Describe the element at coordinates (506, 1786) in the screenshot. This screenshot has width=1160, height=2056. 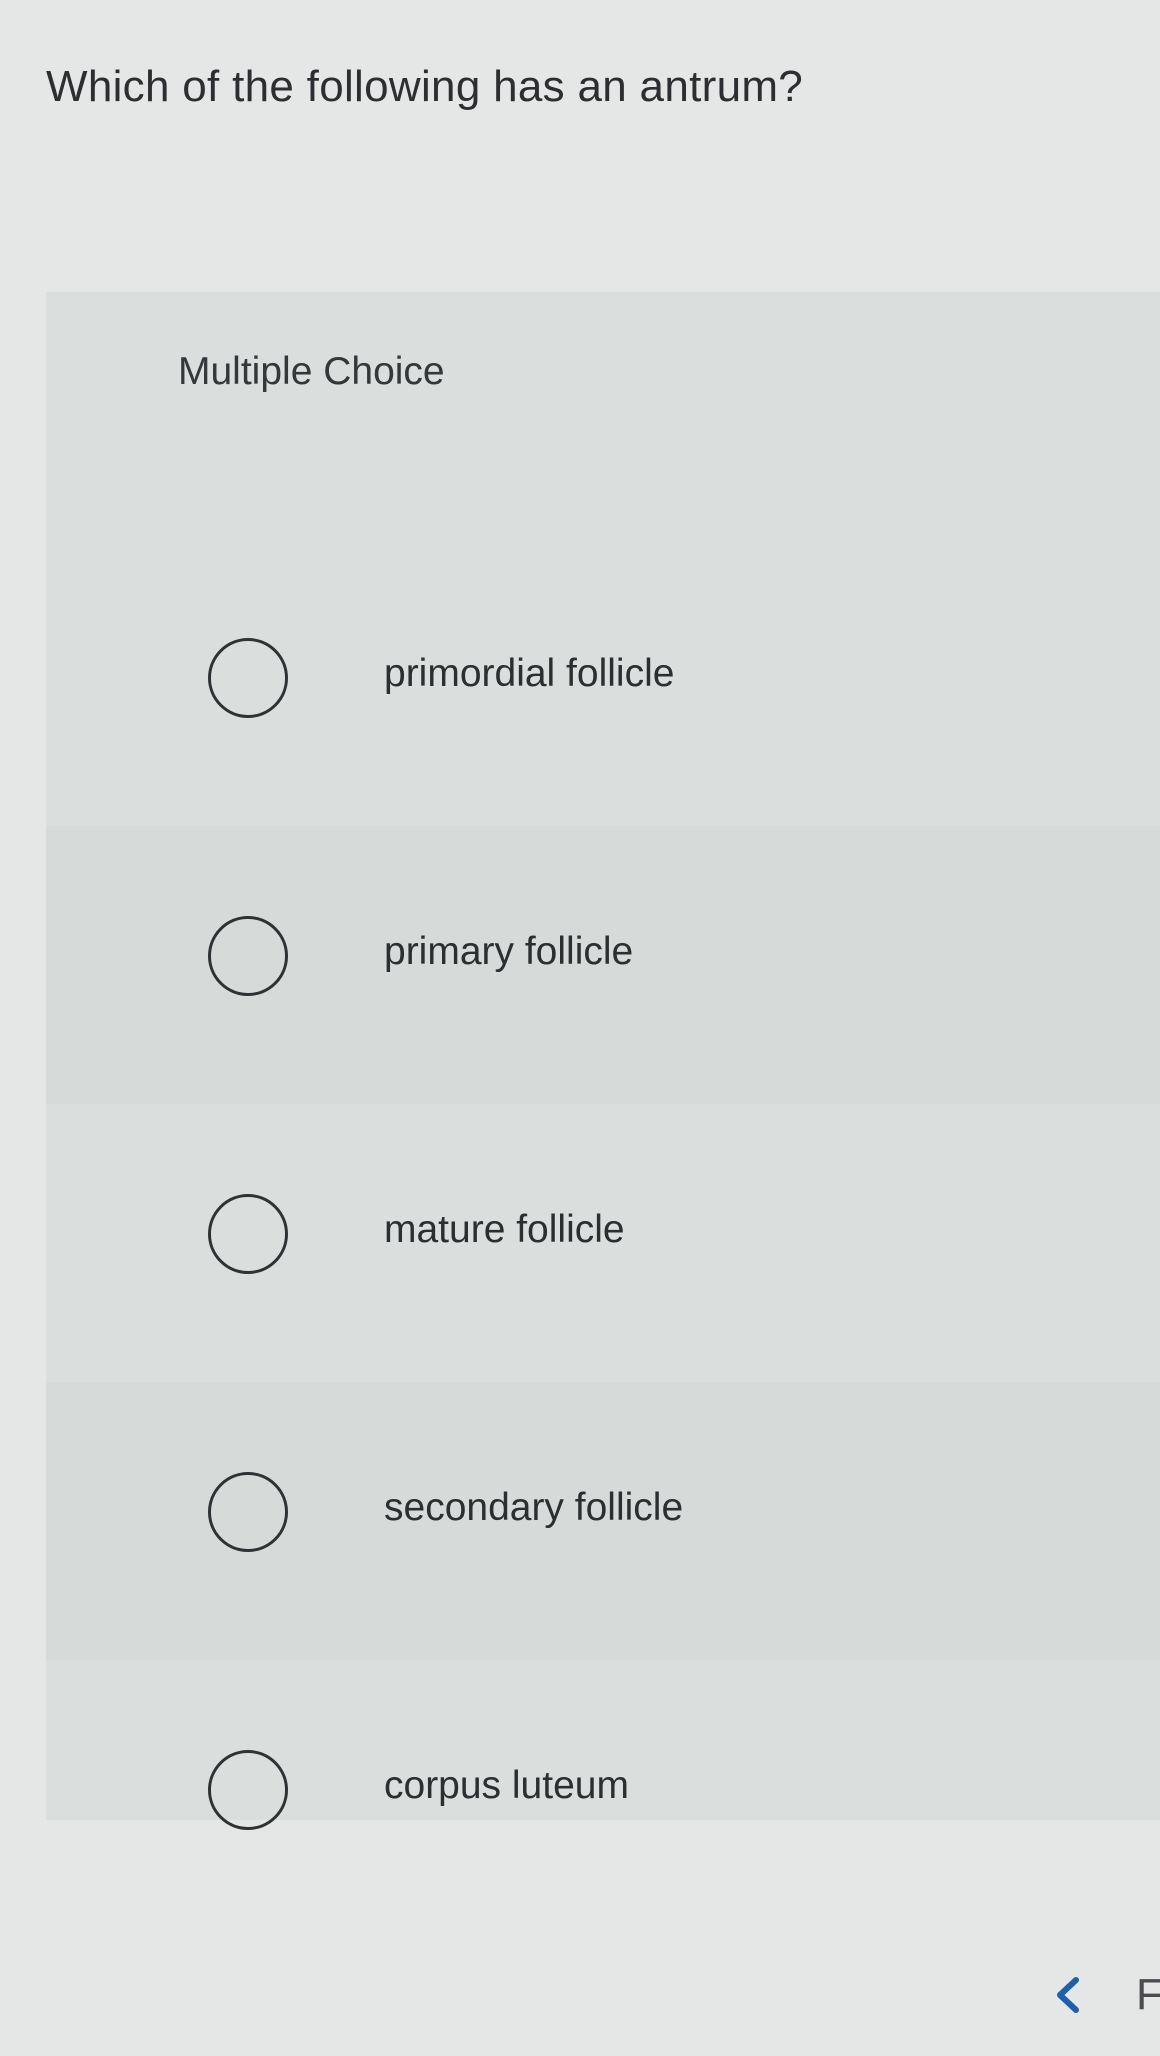
I see `option-label: corpus luteum` at that location.